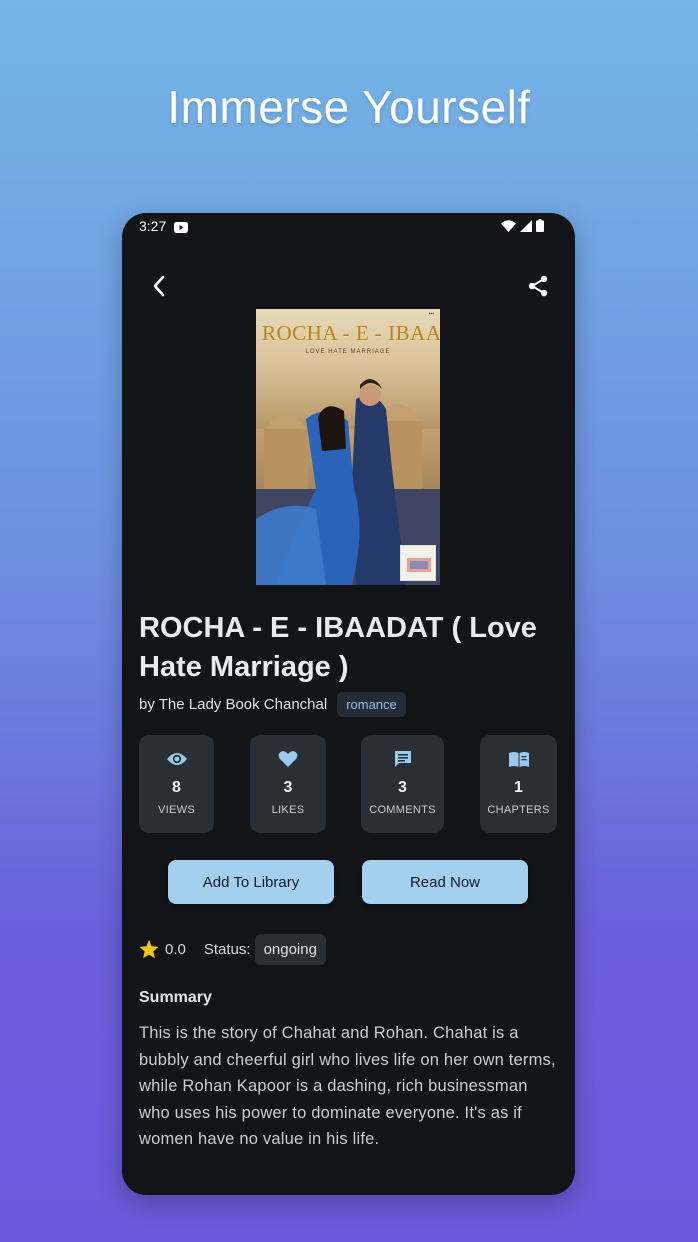 Image resolution: width=698 pixels, height=1242 pixels. I want to click on rating-value: 0.0, so click(175, 949).